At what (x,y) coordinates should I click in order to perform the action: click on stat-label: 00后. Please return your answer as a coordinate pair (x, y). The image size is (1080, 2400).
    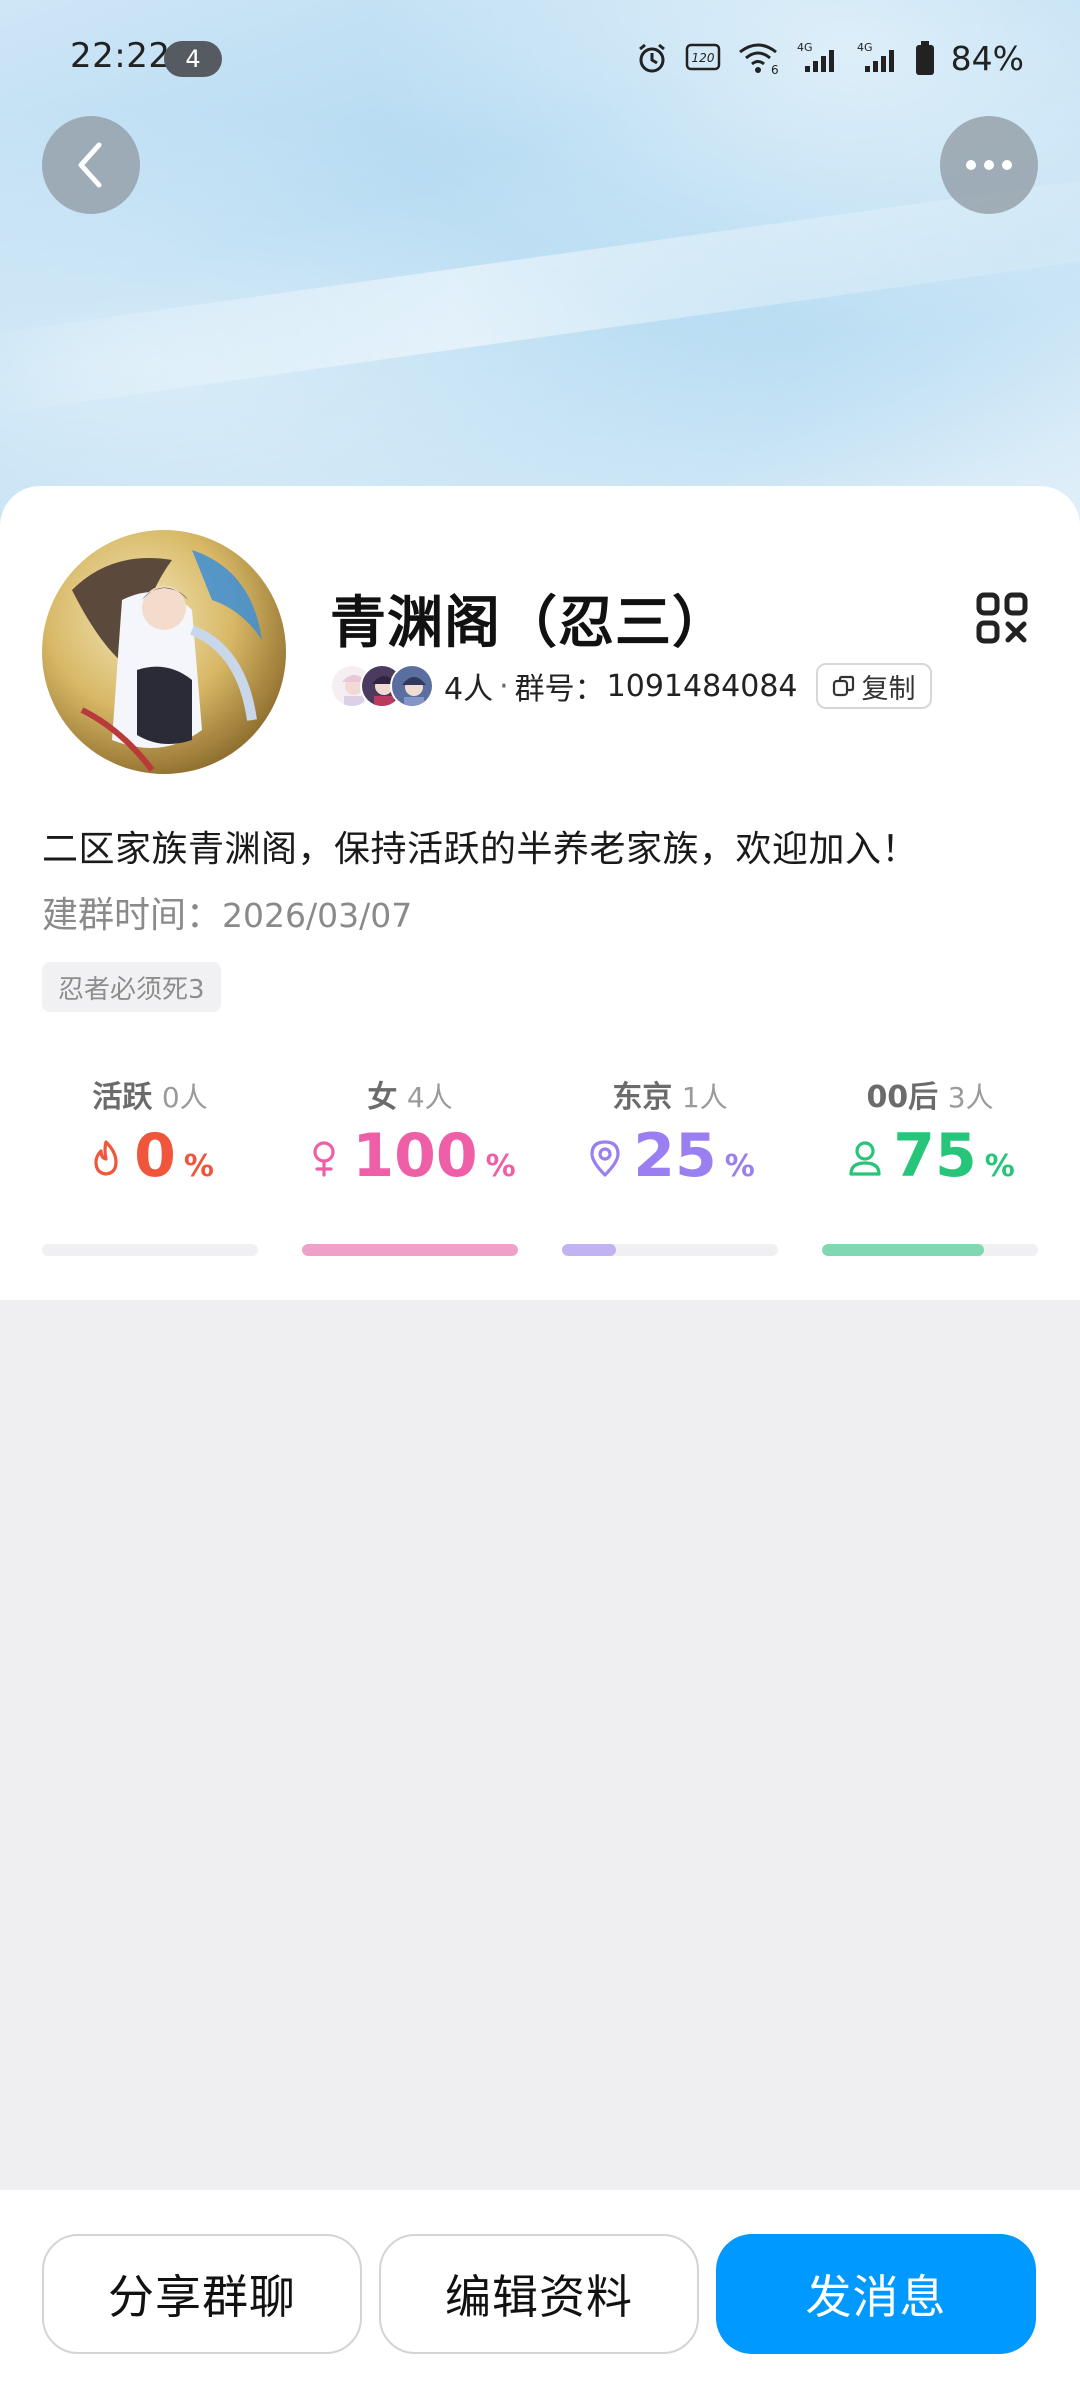
    Looking at the image, I should click on (902, 1097).